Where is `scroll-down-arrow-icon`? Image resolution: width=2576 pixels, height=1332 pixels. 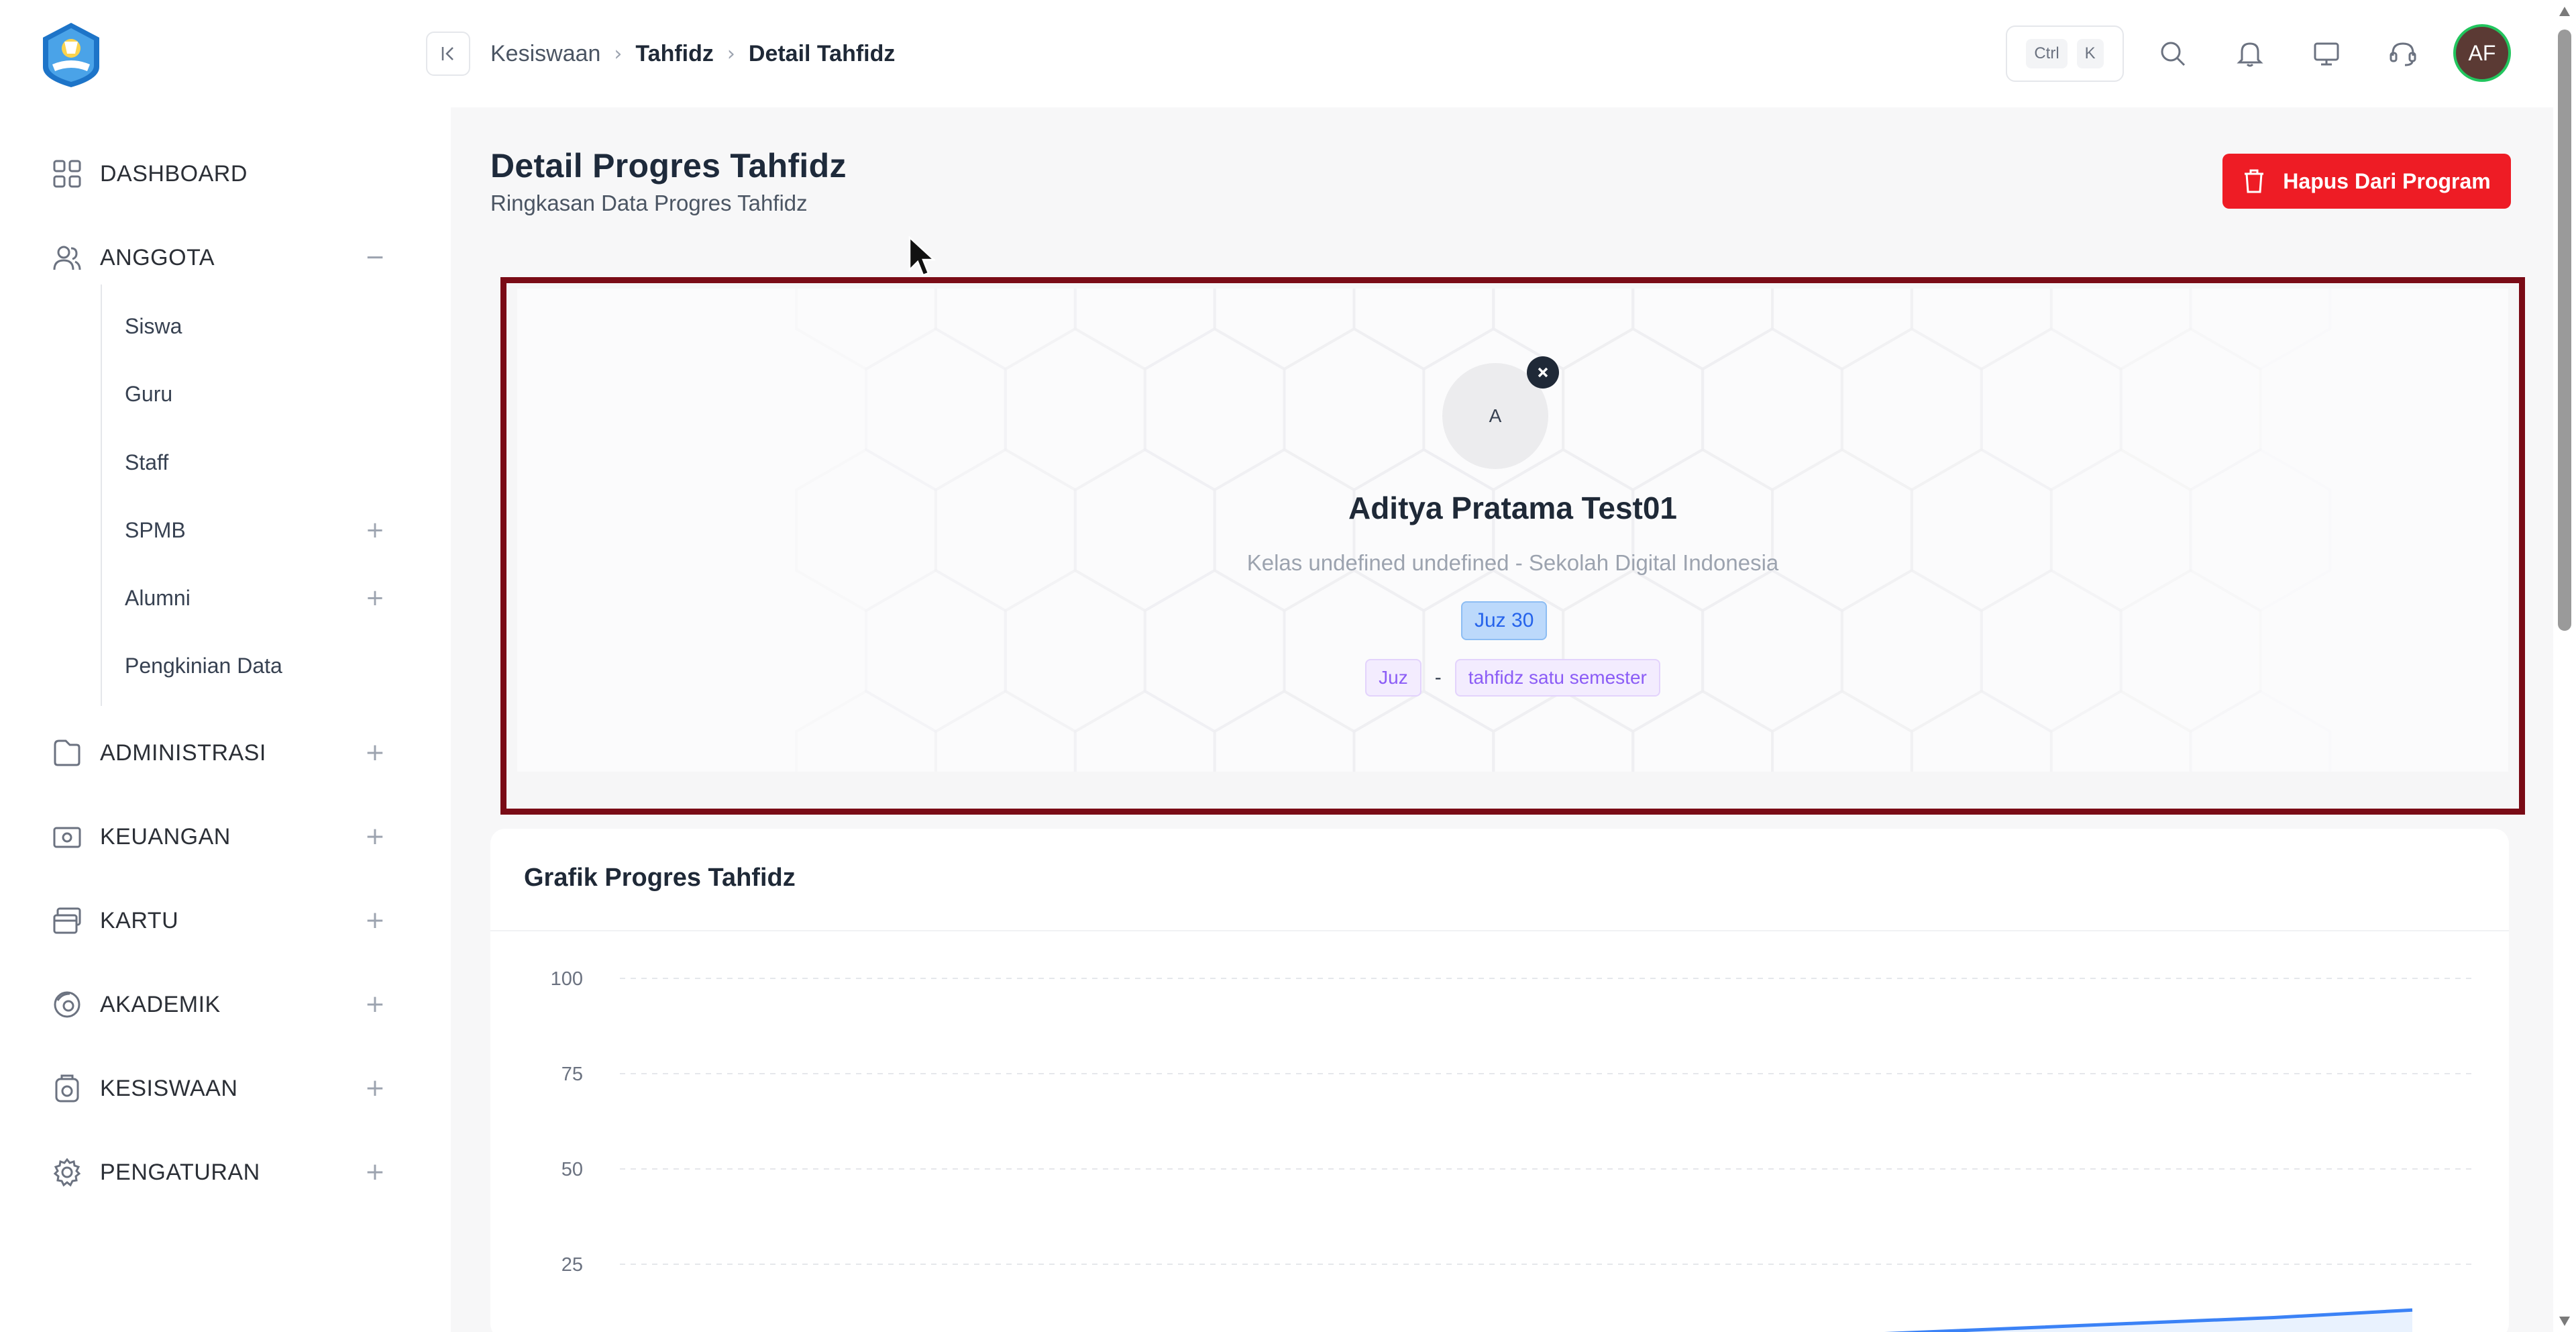
scroll-down-arrow-icon is located at coordinates (2564, 1321).